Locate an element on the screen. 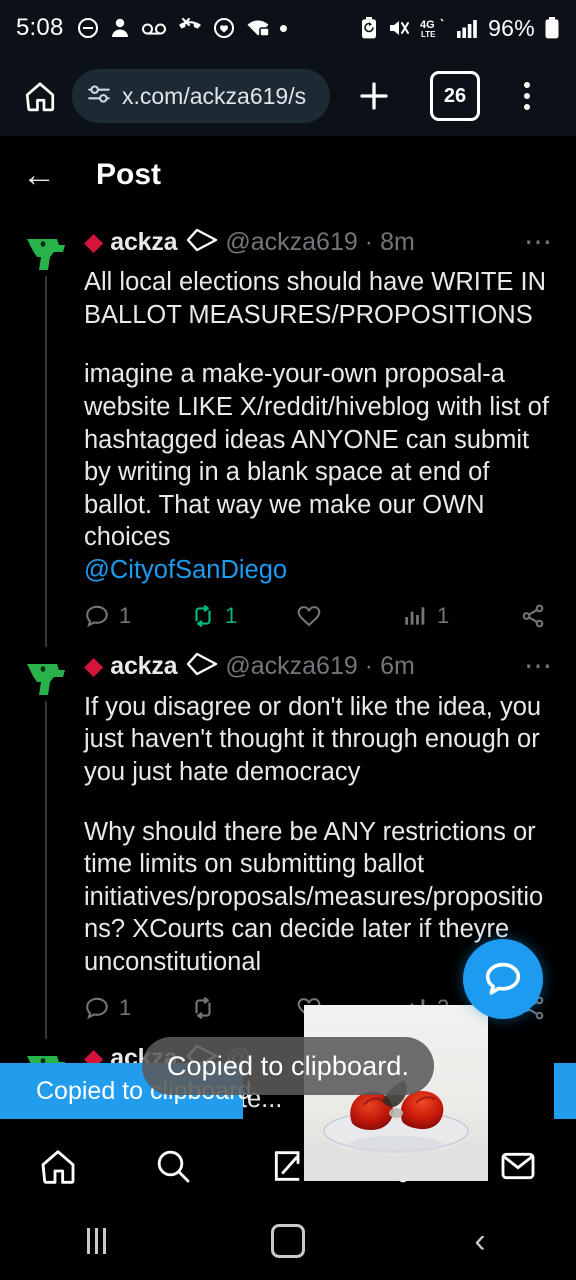 The height and width of the screenshot is (1280, 576). repost-action: 1 is located at coordinates (243, 616).